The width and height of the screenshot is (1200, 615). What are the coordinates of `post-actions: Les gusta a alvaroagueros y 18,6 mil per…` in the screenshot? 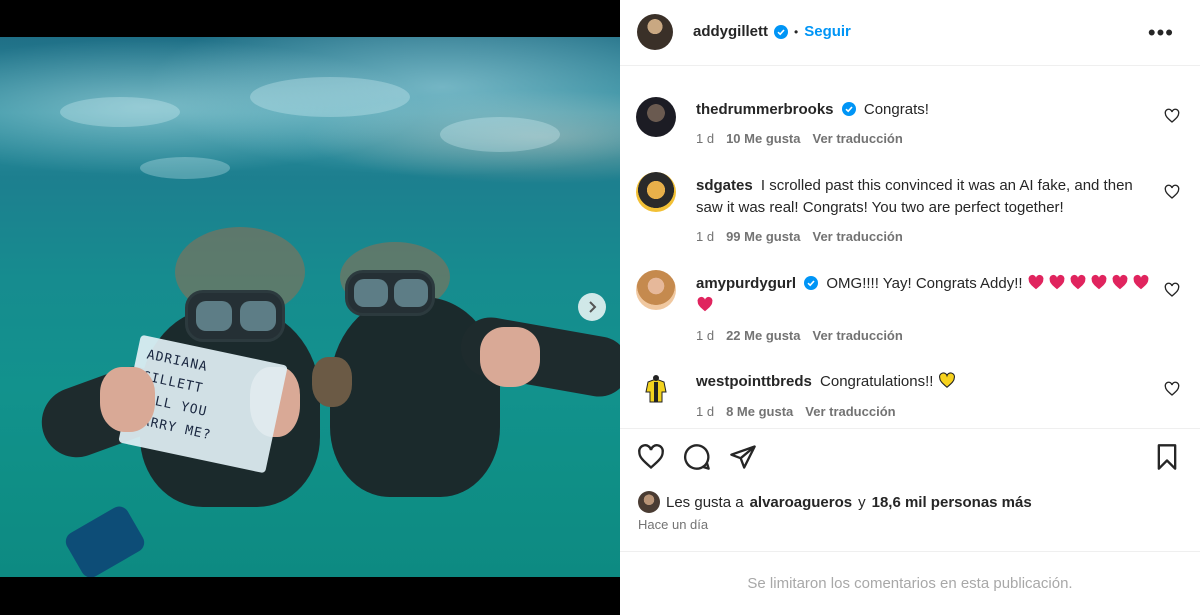 It's located at (910, 490).